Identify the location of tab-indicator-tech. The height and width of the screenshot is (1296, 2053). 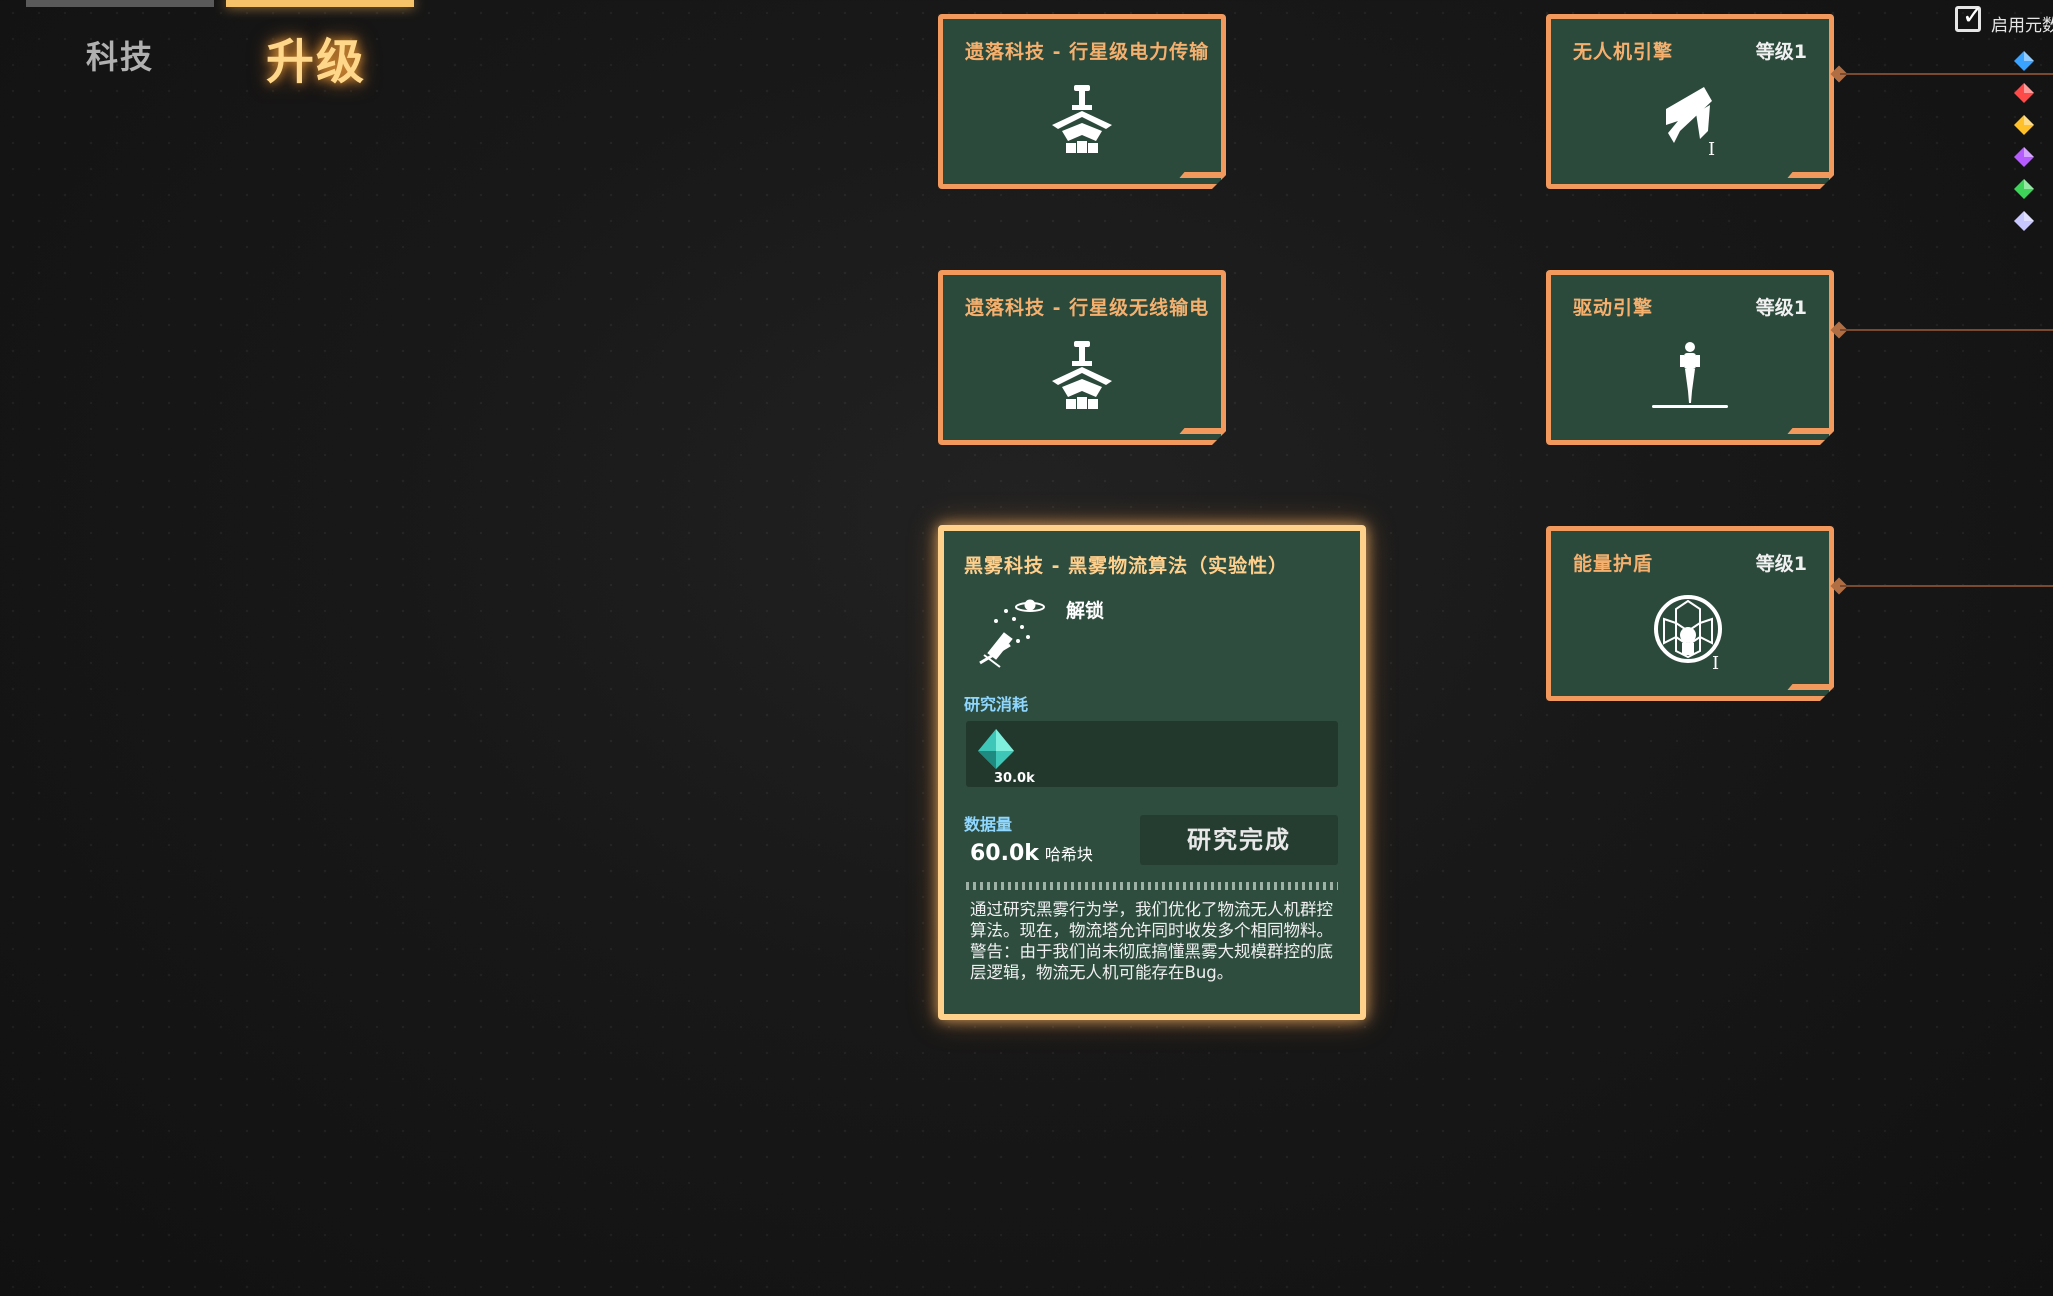
(120, 3).